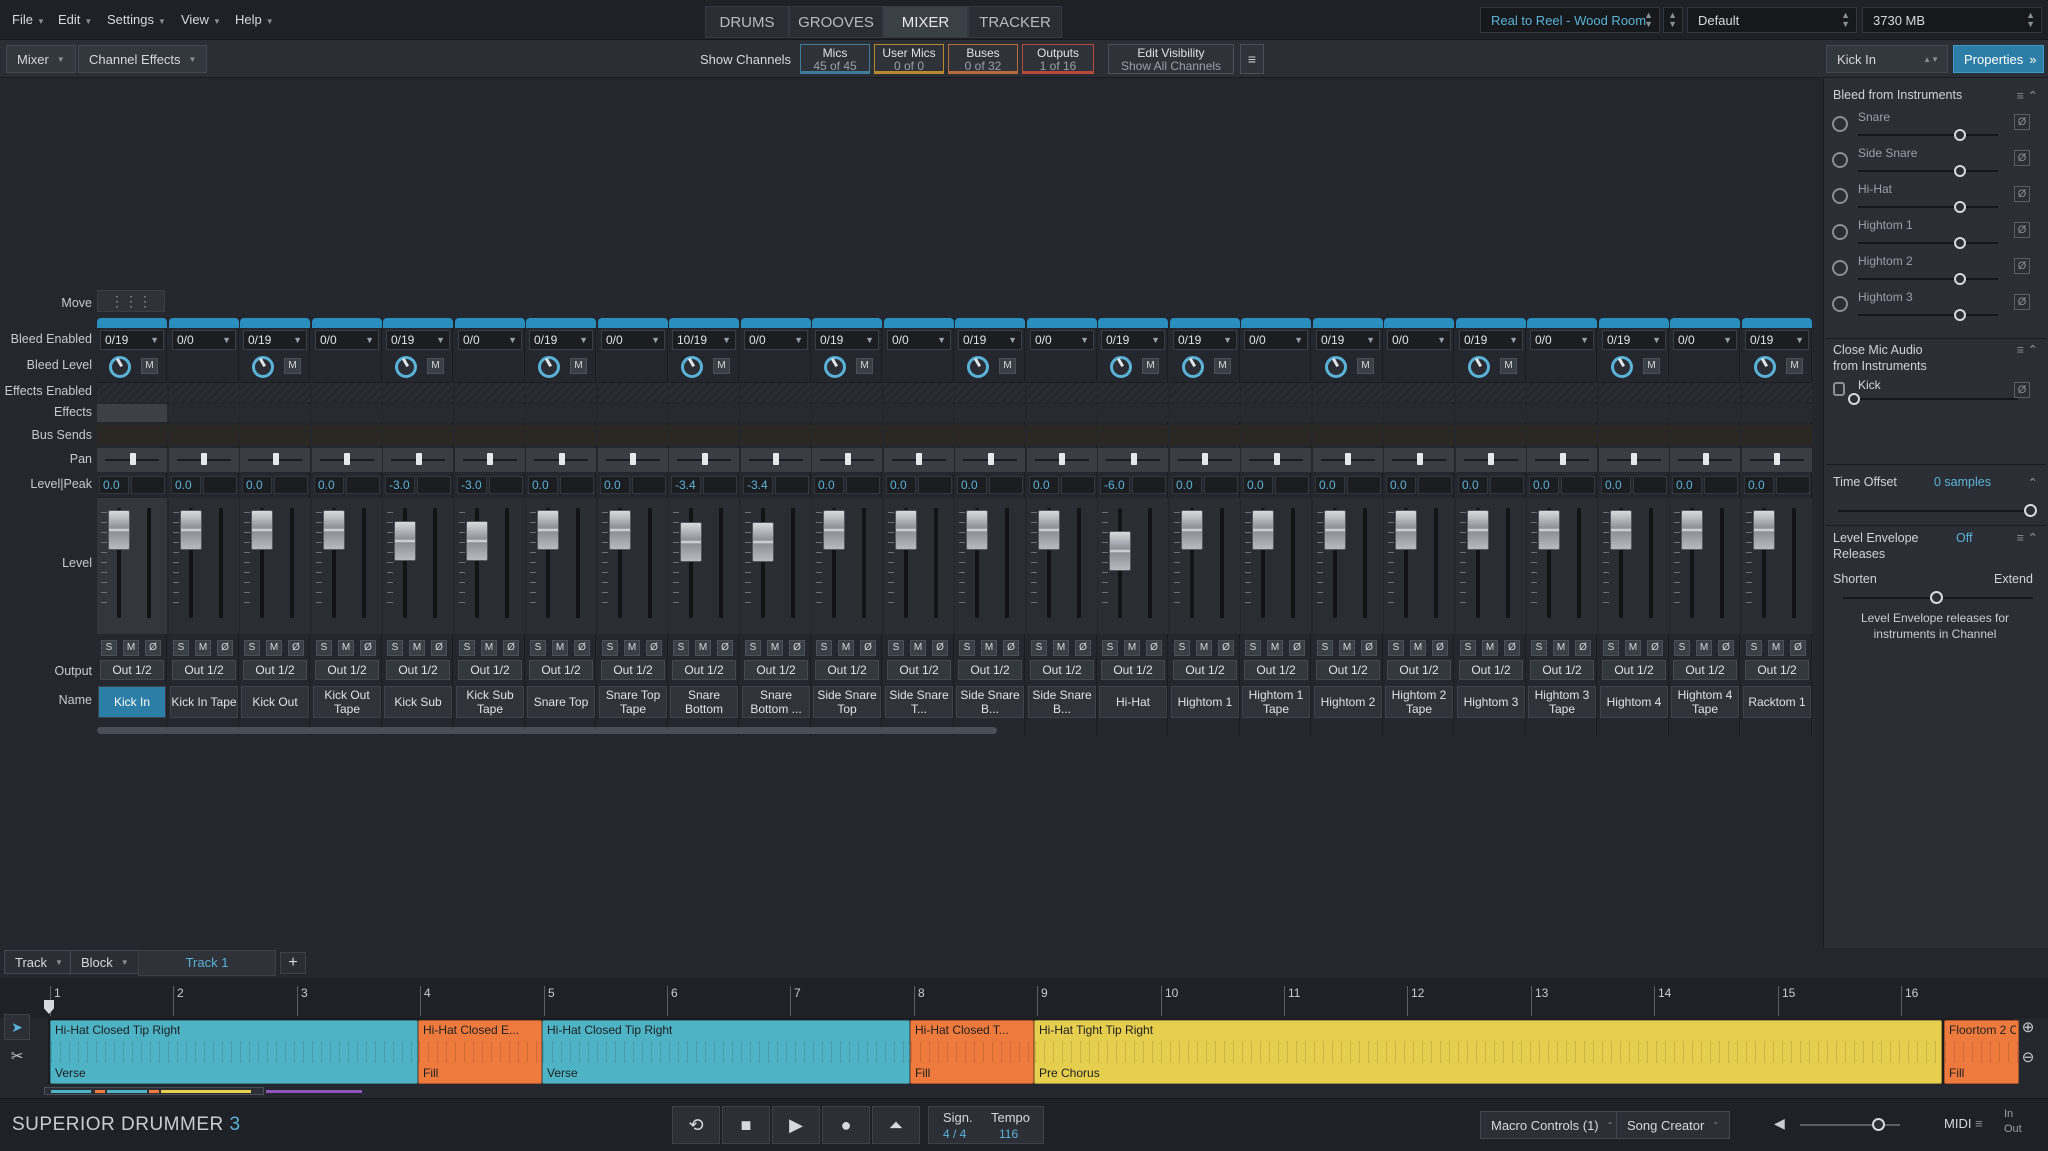 This screenshot has width=2048, height=1151. I want to click on channel-effects-select: Channel Effects ▼, so click(143, 59).